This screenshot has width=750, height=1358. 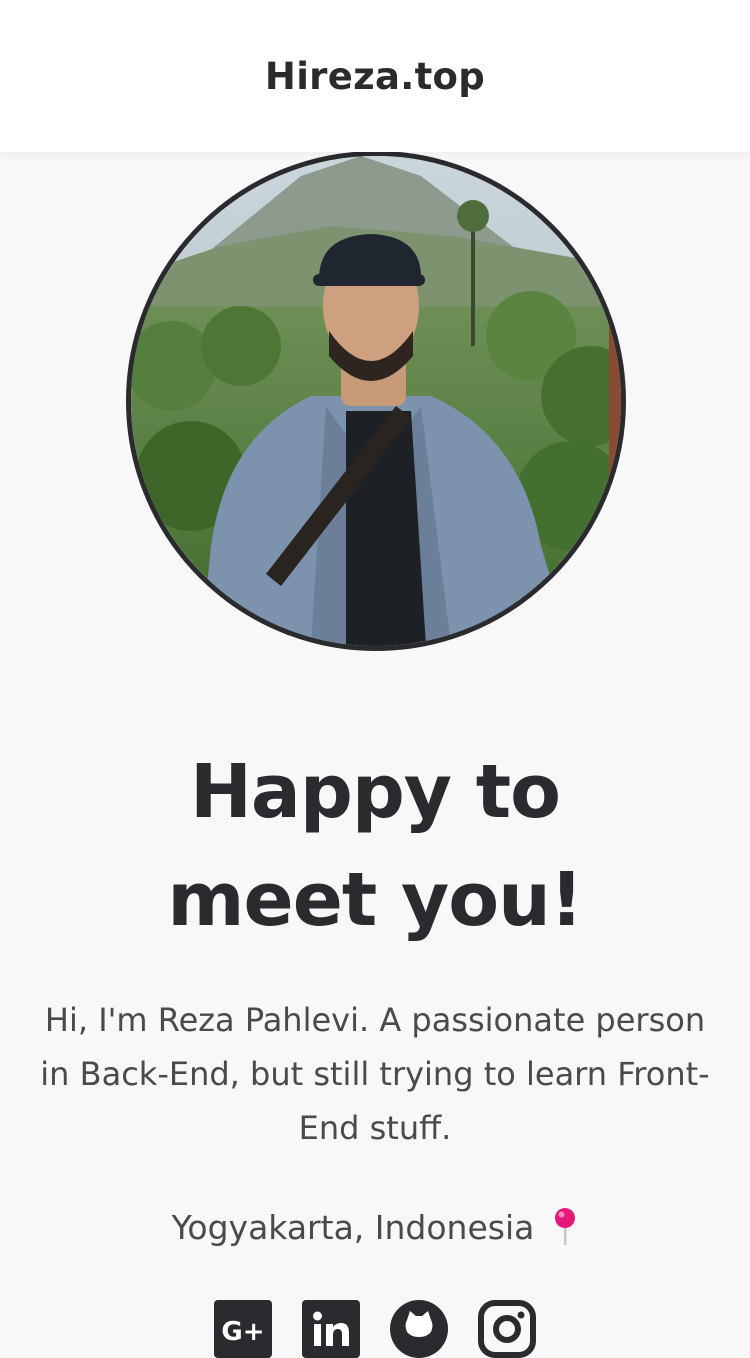 I want to click on location: Yogyakarta, Indonesia, so click(x=375, y=1227).